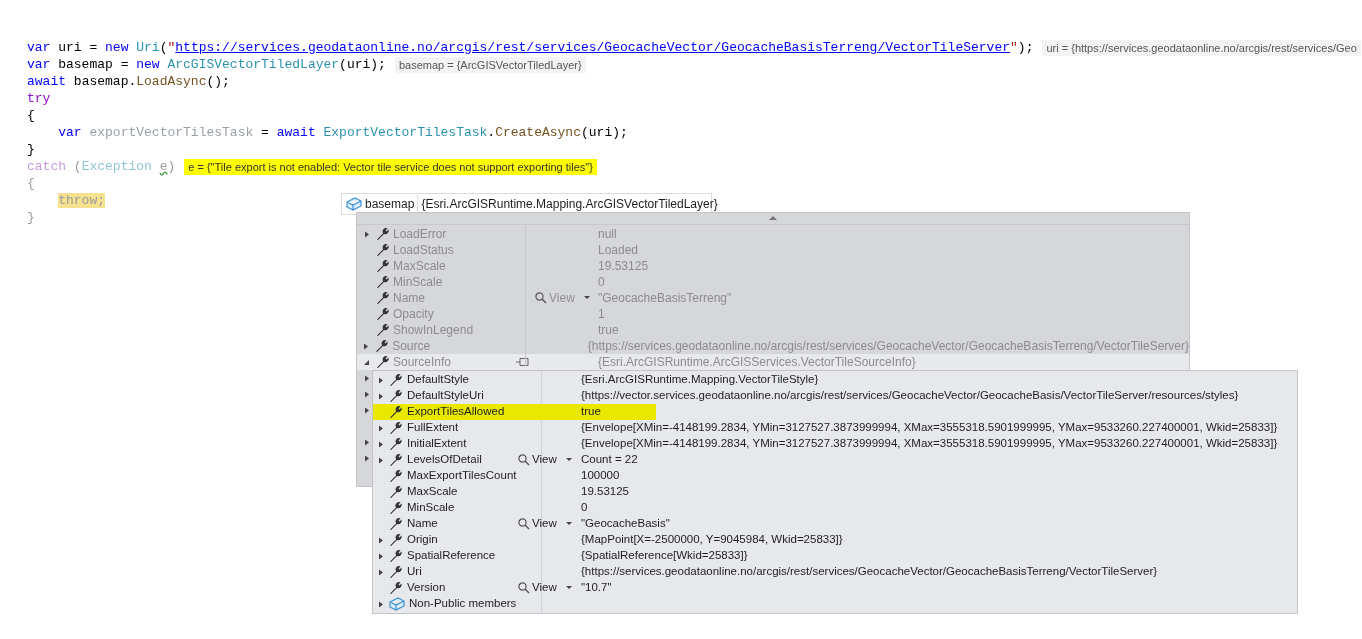  I want to click on property-name: LoadError, so click(420, 234).